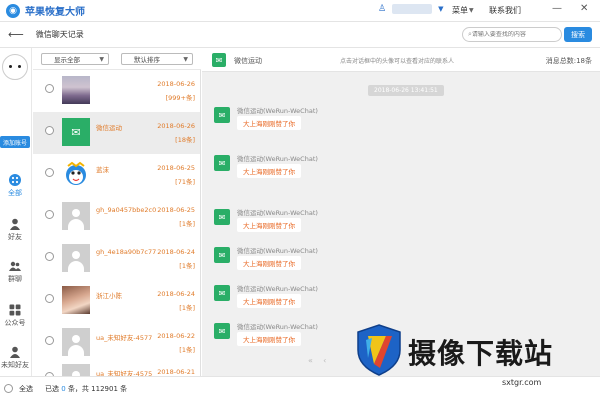 The height and width of the screenshot is (400, 600). Describe the element at coordinates (116, 175) in the screenshot. I see `list-item: 蓝沫 2018-06-25 [71条]` at that location.